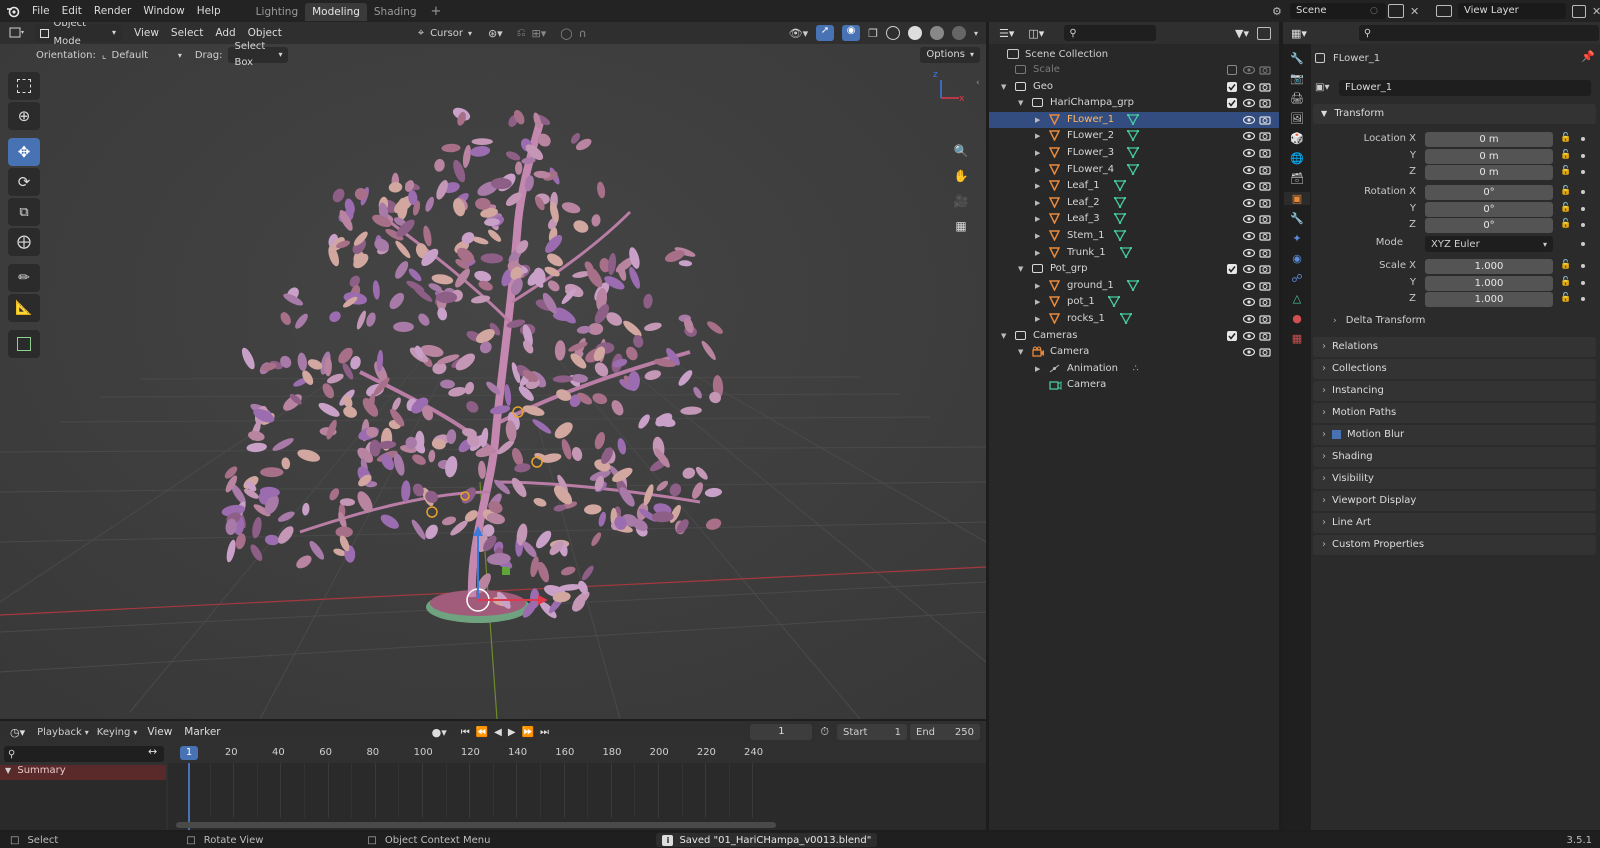 This screenshot has height=848, width=1600. I want to click on start-frame-field: Start 1, so click(872, 732).